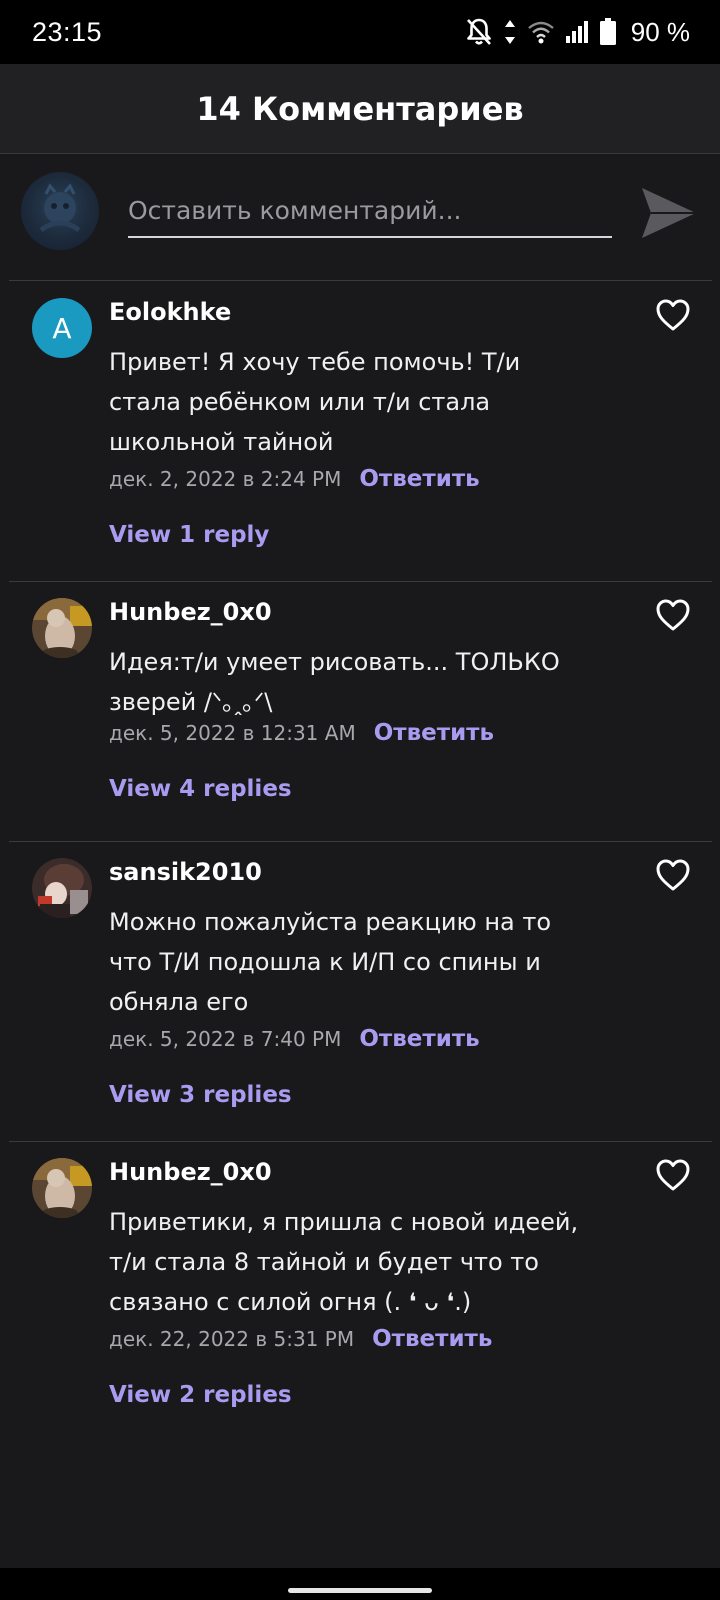 The height and width of the screenshot is (1600, 720). Describe the element at coordinates (200, 1095) in the screenshot. I see `view-replies-button: View 3 replies` at that location.